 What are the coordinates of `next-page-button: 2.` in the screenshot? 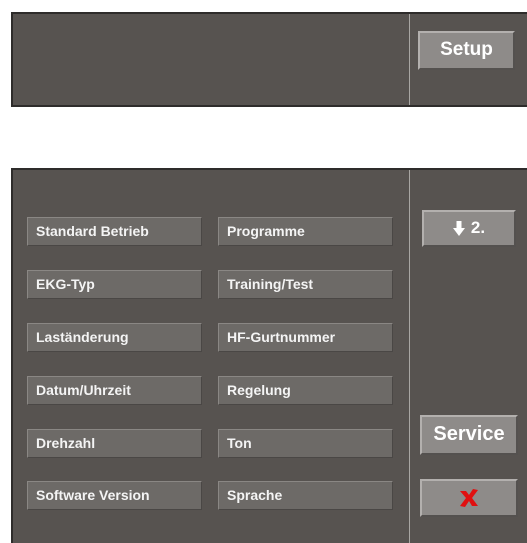 It's located at (469, 228).